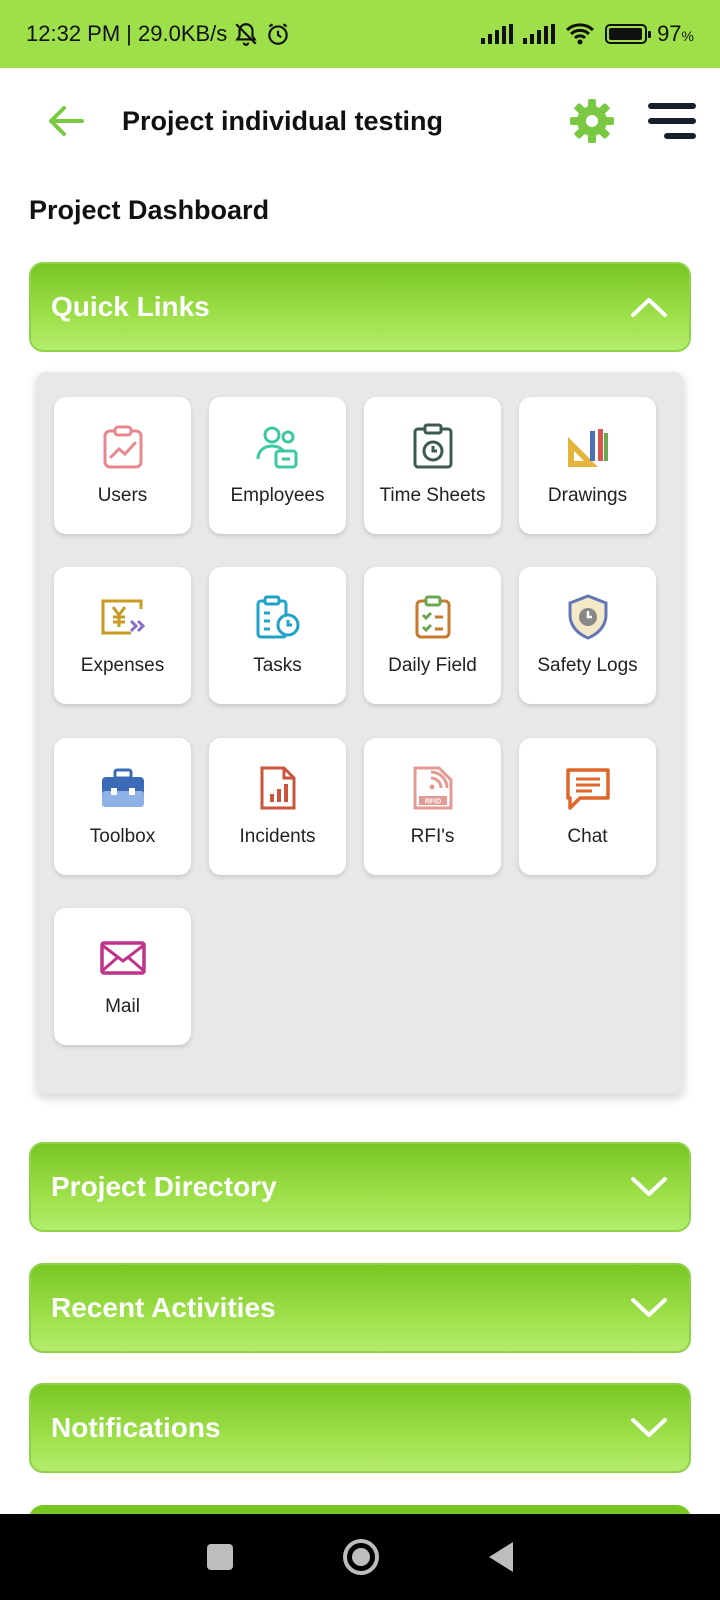 The width and height of the screenshot is (720, 1600). Describe the element at coordinates (432, 836) in the screenshot. I see `quick-link-label: RFI's` at that location.